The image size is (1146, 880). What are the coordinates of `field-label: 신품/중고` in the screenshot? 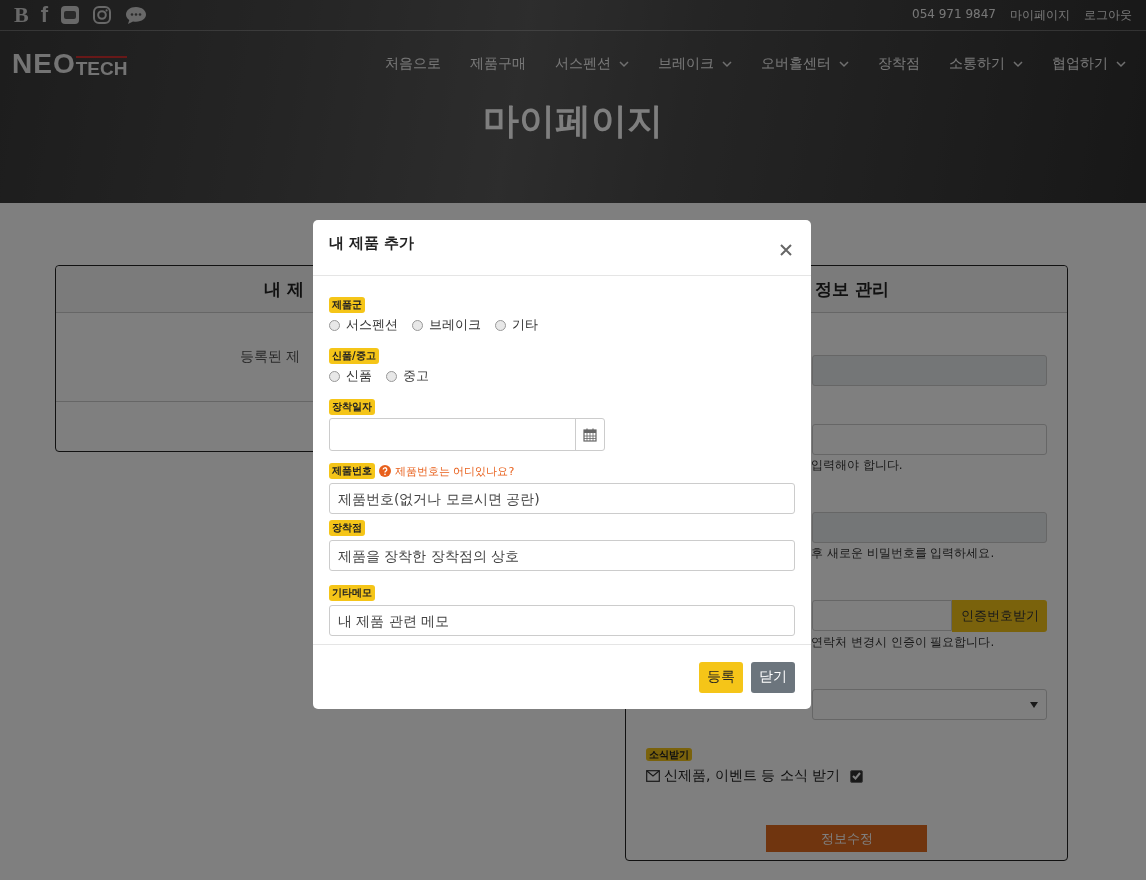 It's located at (354, 356).